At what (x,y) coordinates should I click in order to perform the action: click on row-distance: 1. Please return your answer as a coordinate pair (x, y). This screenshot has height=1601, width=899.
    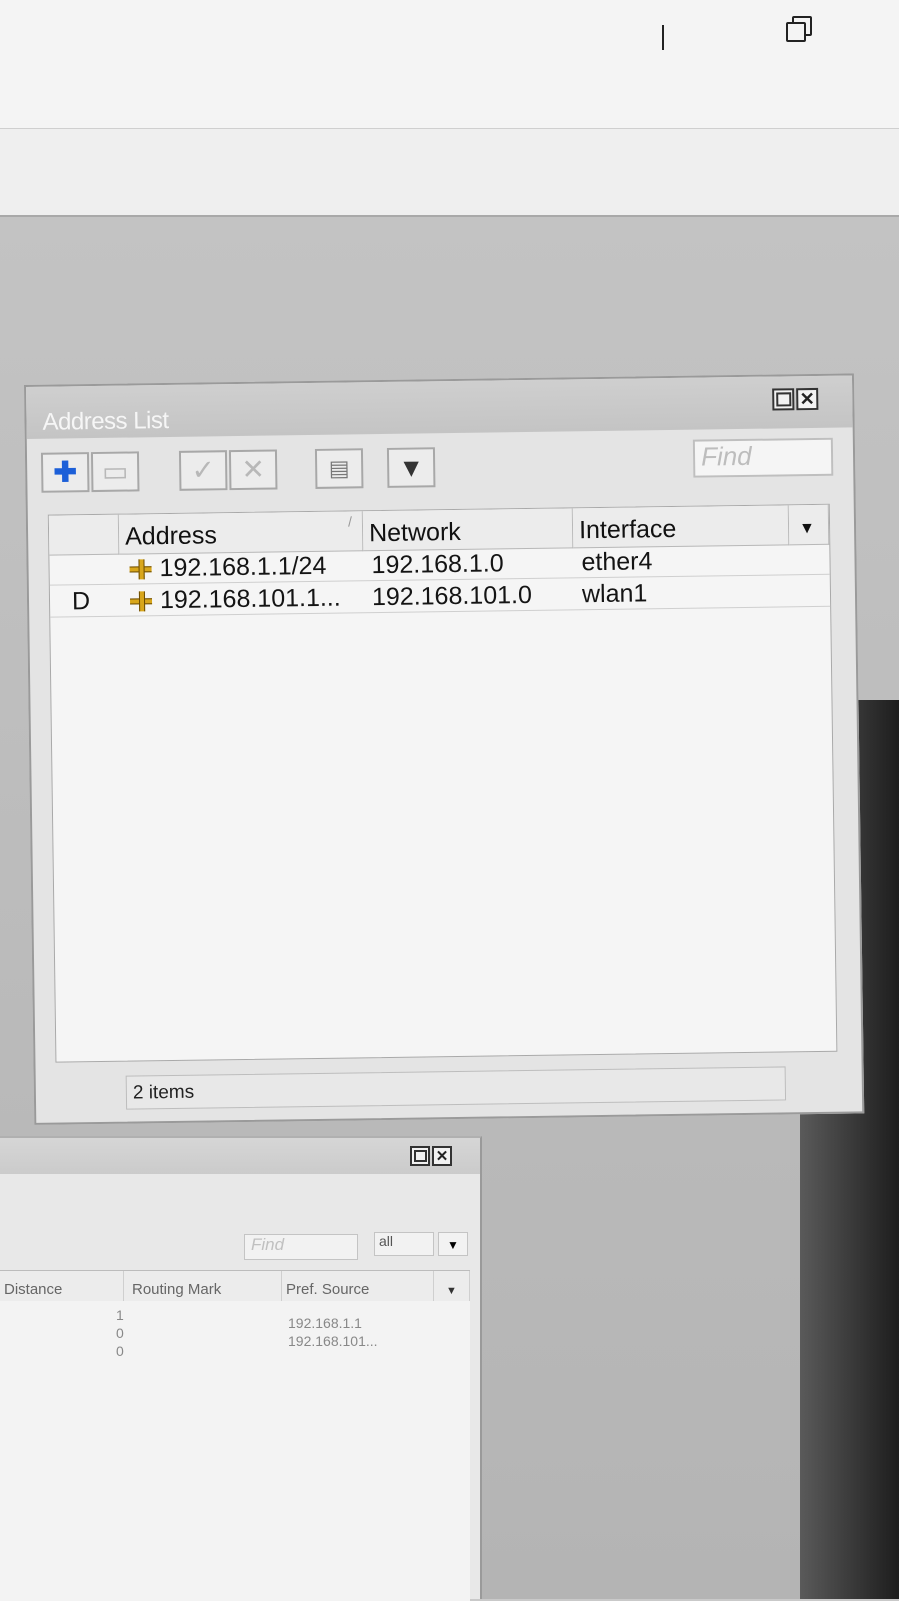
    Looking at the image, I should click on (120, 1315).